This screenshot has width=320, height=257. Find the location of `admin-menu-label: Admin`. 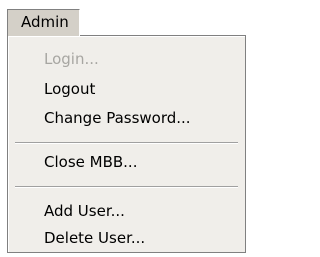

admin-menu-label: Admin is located at coordinates (45, 22).